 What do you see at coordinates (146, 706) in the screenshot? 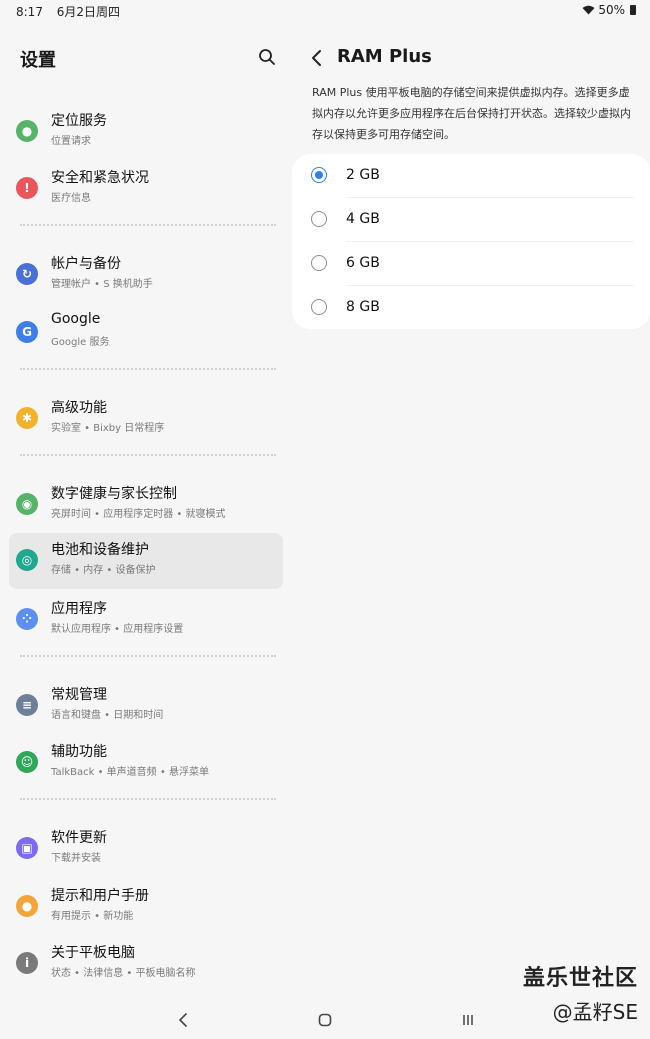
I see `settings-item: ≡ 常规管理语言和键盘 • 日期和时间` at bounding box center [146, 706].